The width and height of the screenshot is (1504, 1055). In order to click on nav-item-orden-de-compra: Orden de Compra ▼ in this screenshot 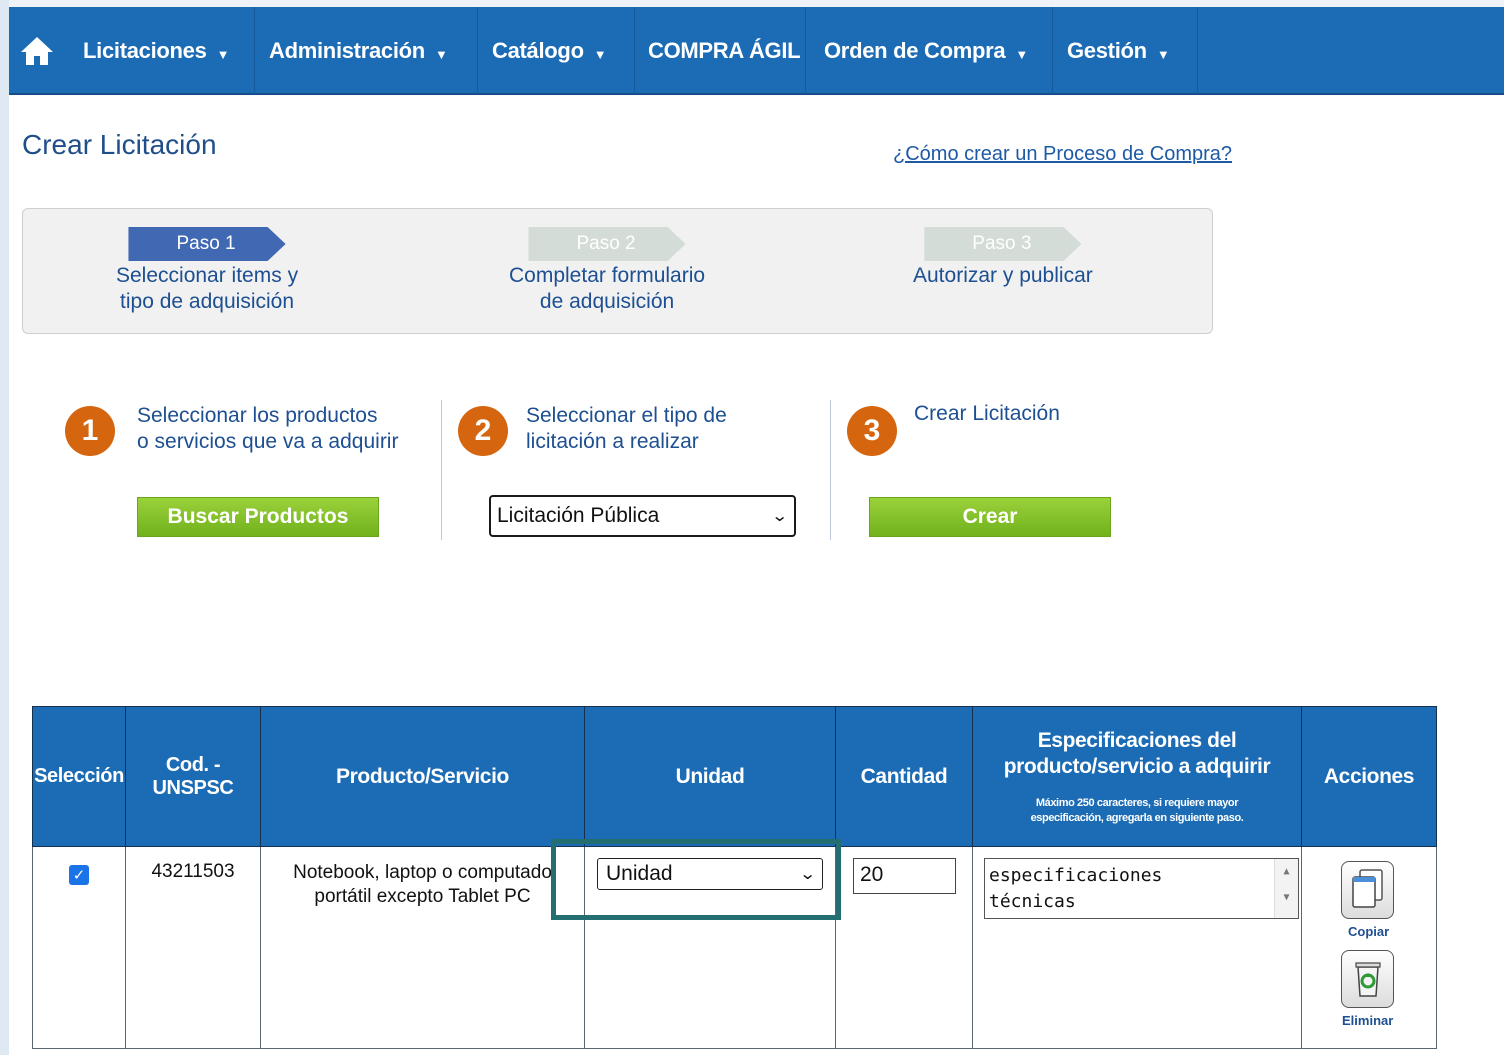, I will do `click(930, 51)`.